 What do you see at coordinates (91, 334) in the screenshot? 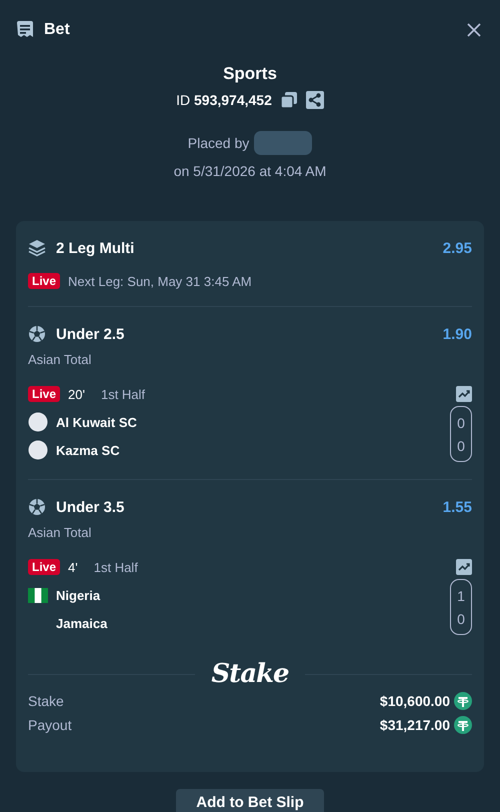
I see `selection-title: Under 2.5` at bounding box center [91, 334].